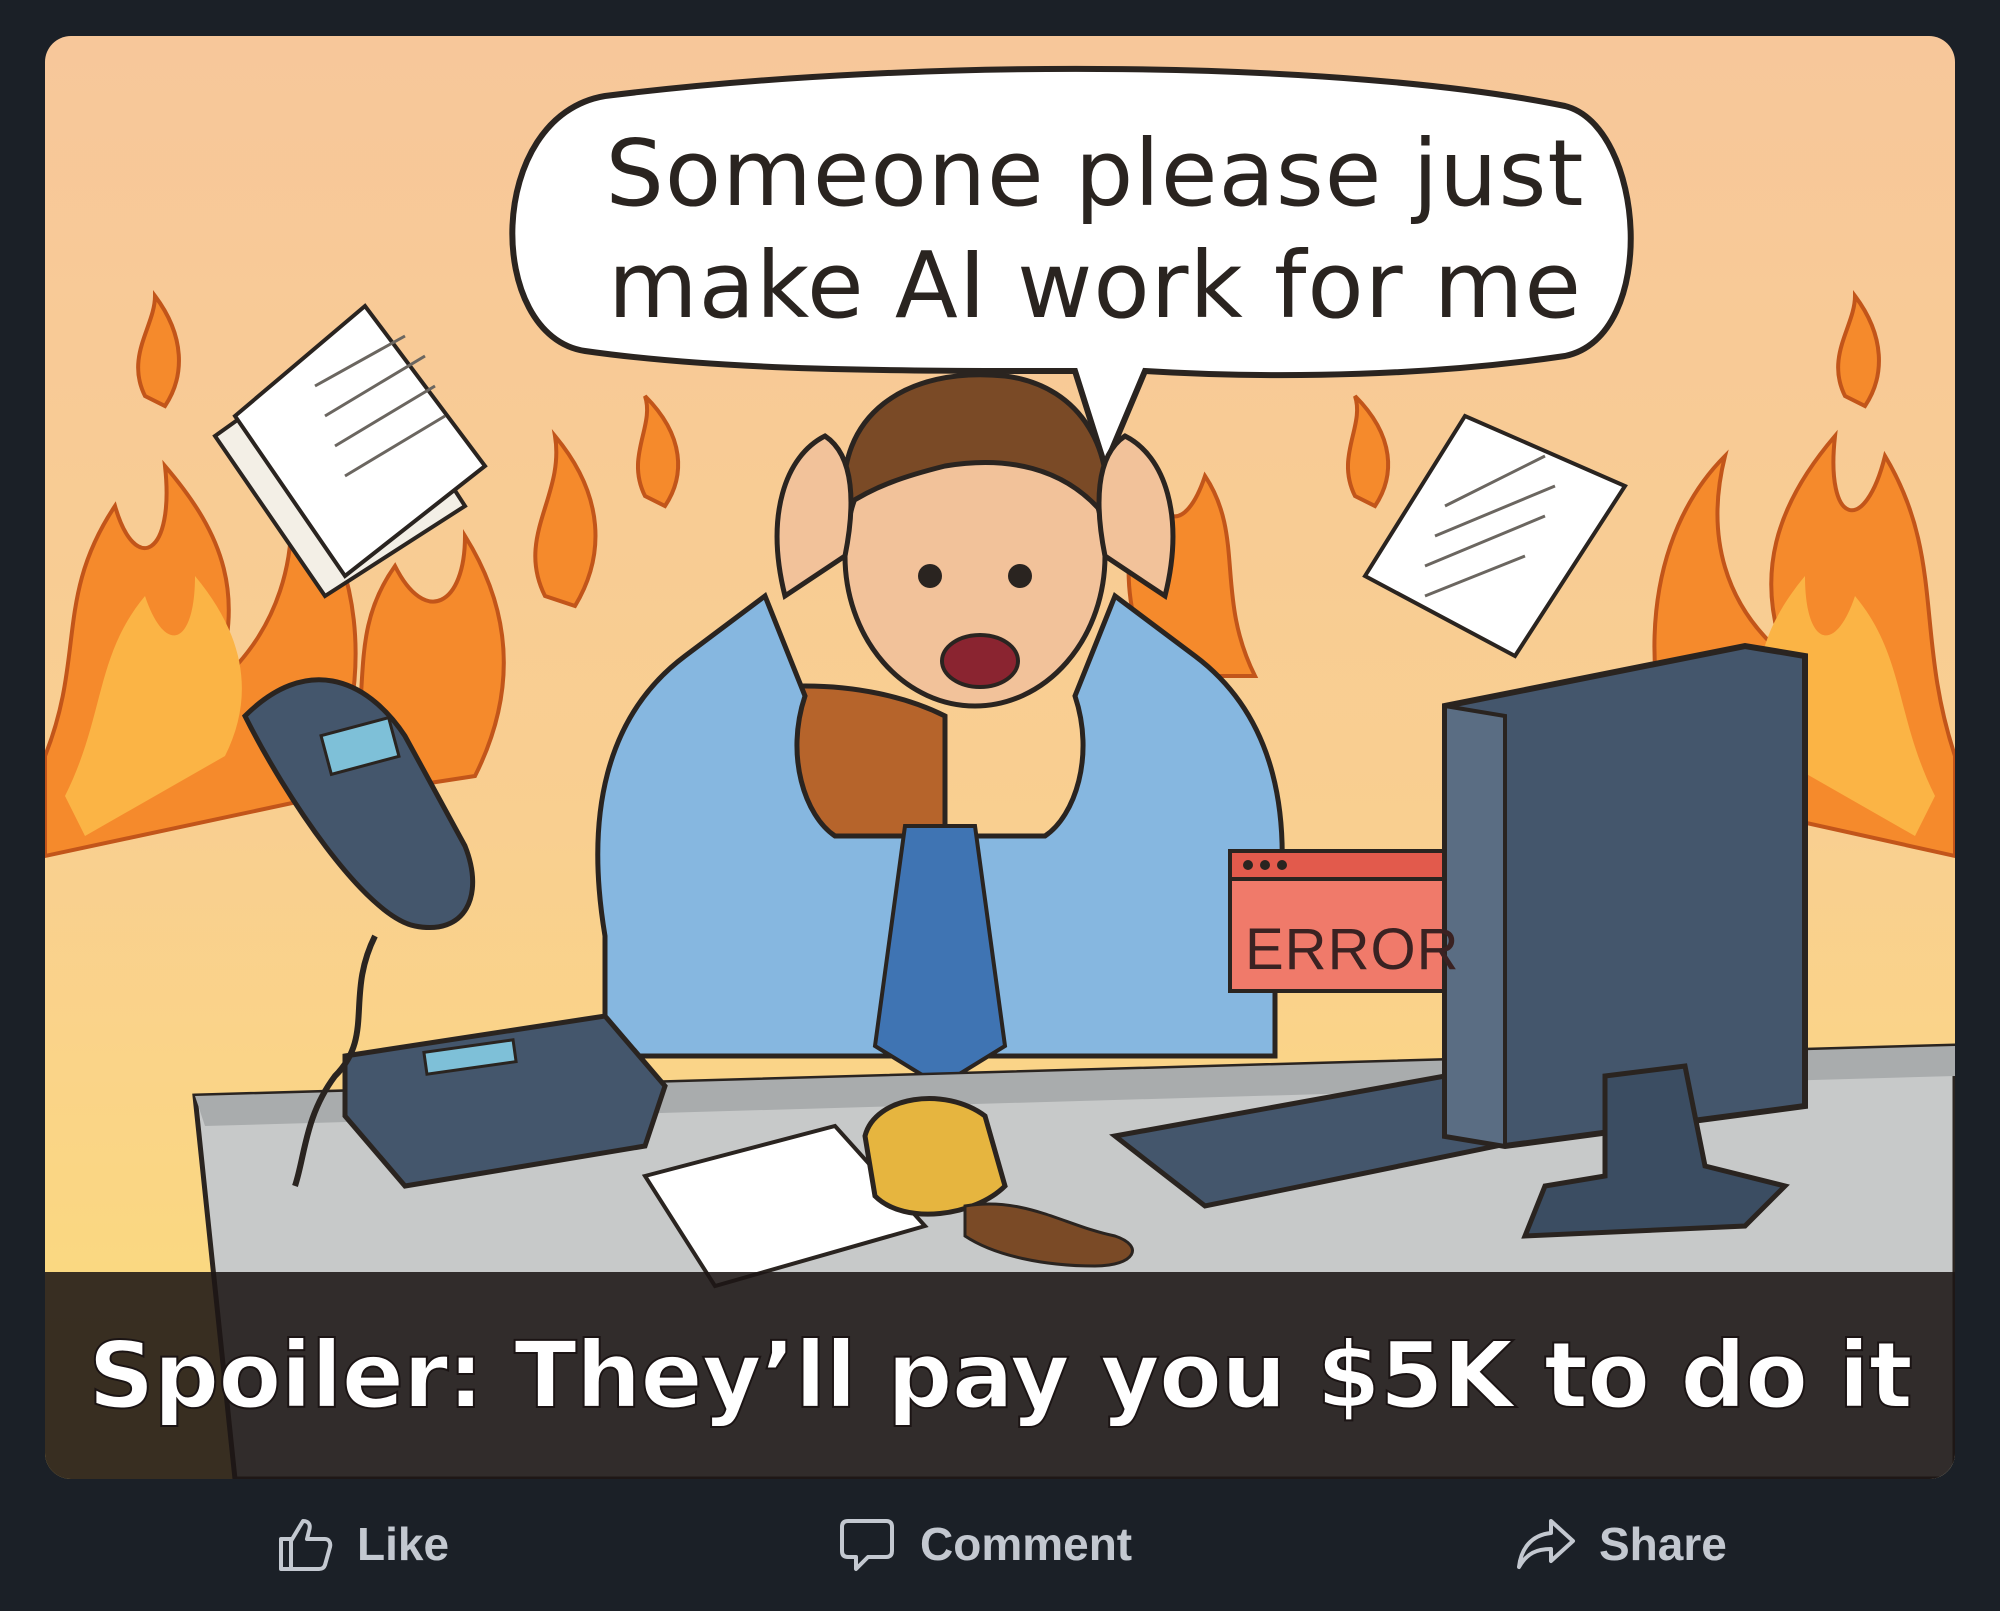 This screenshot has height=1611, width=2000. I want to click on thumbs-up-icon, so click(304, 1544).